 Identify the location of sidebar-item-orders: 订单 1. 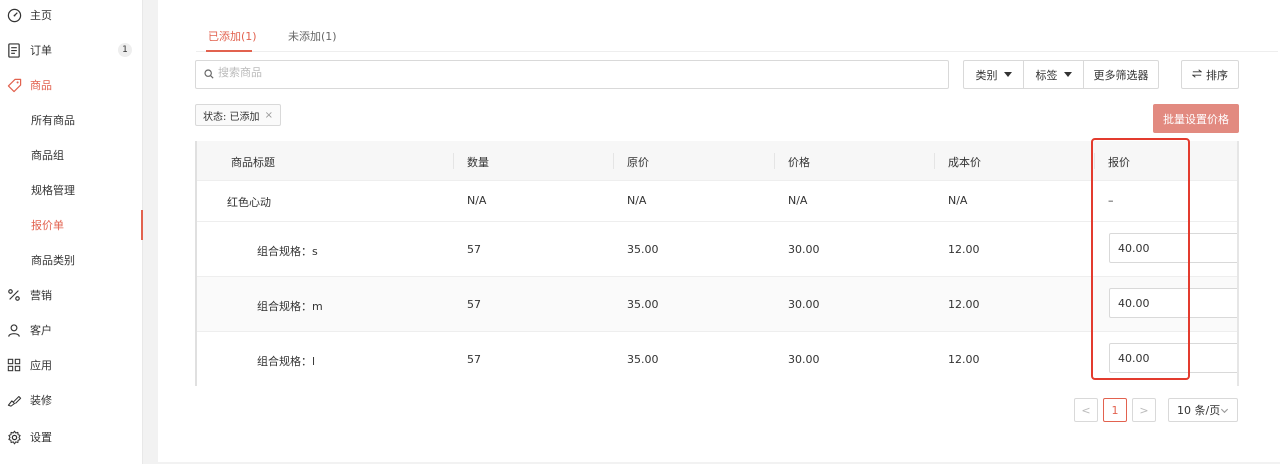
(71, 50).